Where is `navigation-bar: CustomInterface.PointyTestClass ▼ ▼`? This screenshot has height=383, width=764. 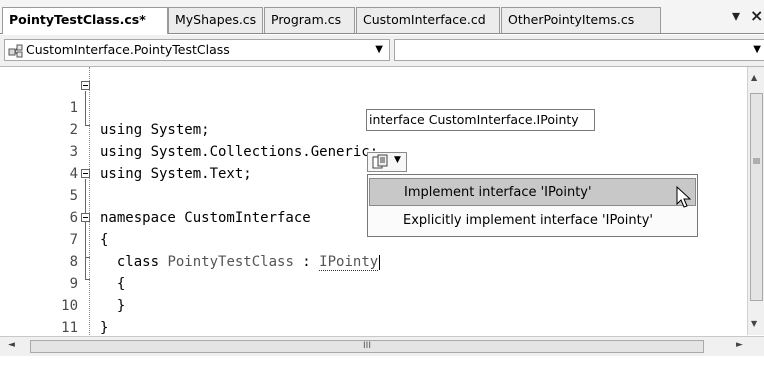
navigation-bar: CustomInterface.PointyTestClass ▼ ▼ is located at coordinates (382, 51).